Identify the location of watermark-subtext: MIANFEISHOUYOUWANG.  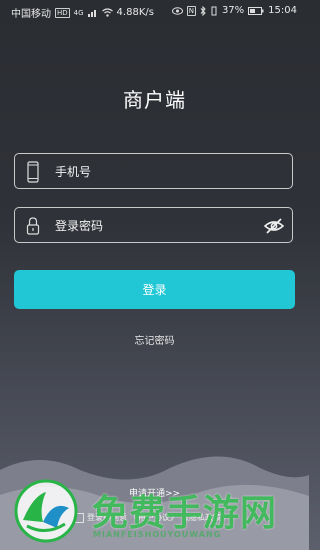
(157, 534).